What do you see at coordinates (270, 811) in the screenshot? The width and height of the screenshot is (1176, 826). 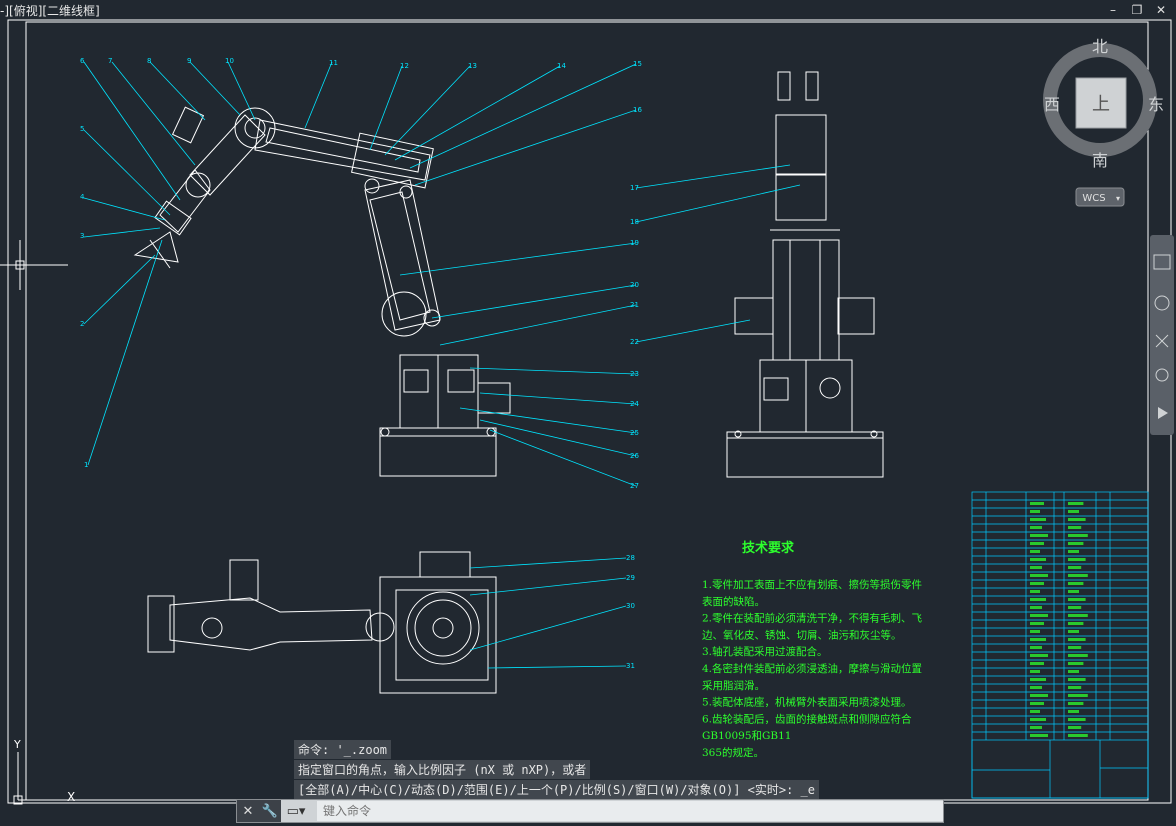 I see `customize-wrench-icon: 🔧` at bounding box center [270, 811].